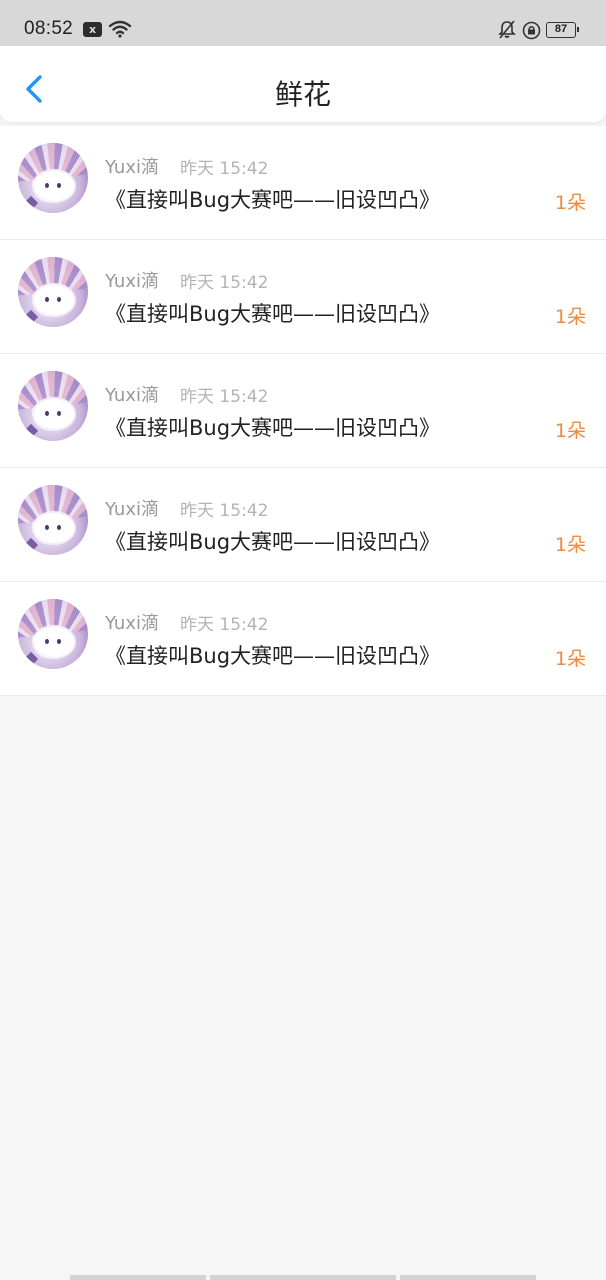 The image size is (606, 1280). I want to click on home-indicator-right, so click(468, 1277).